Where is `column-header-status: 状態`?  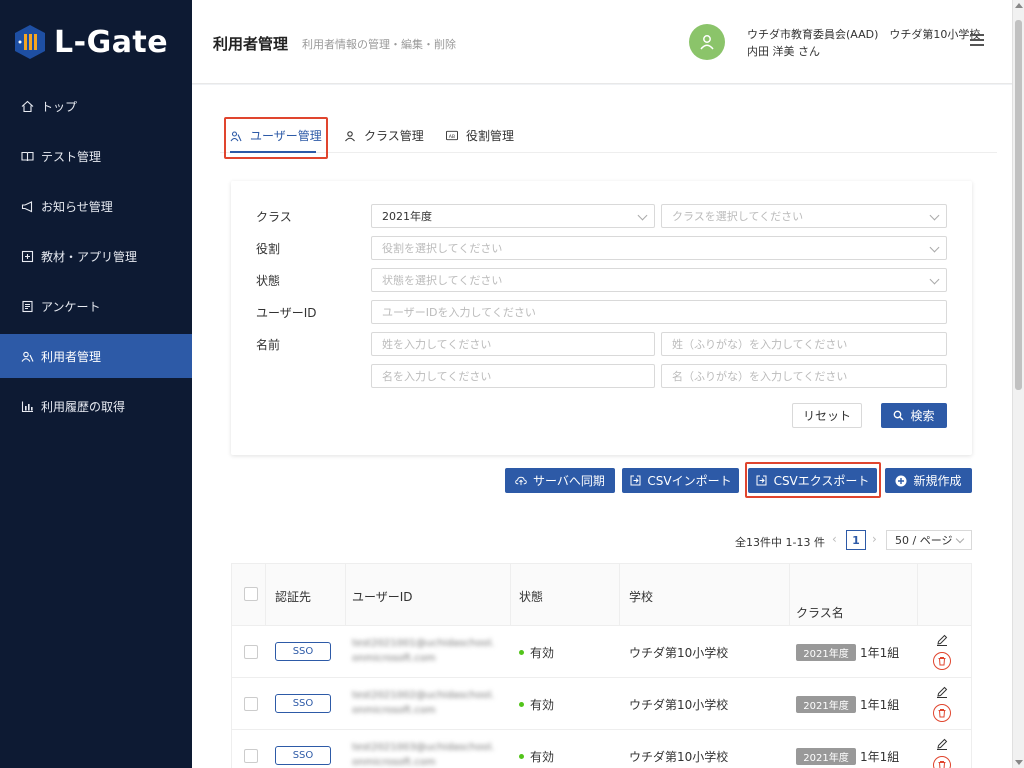 column-header-status: 状態 is located at coordinates (531, 596).